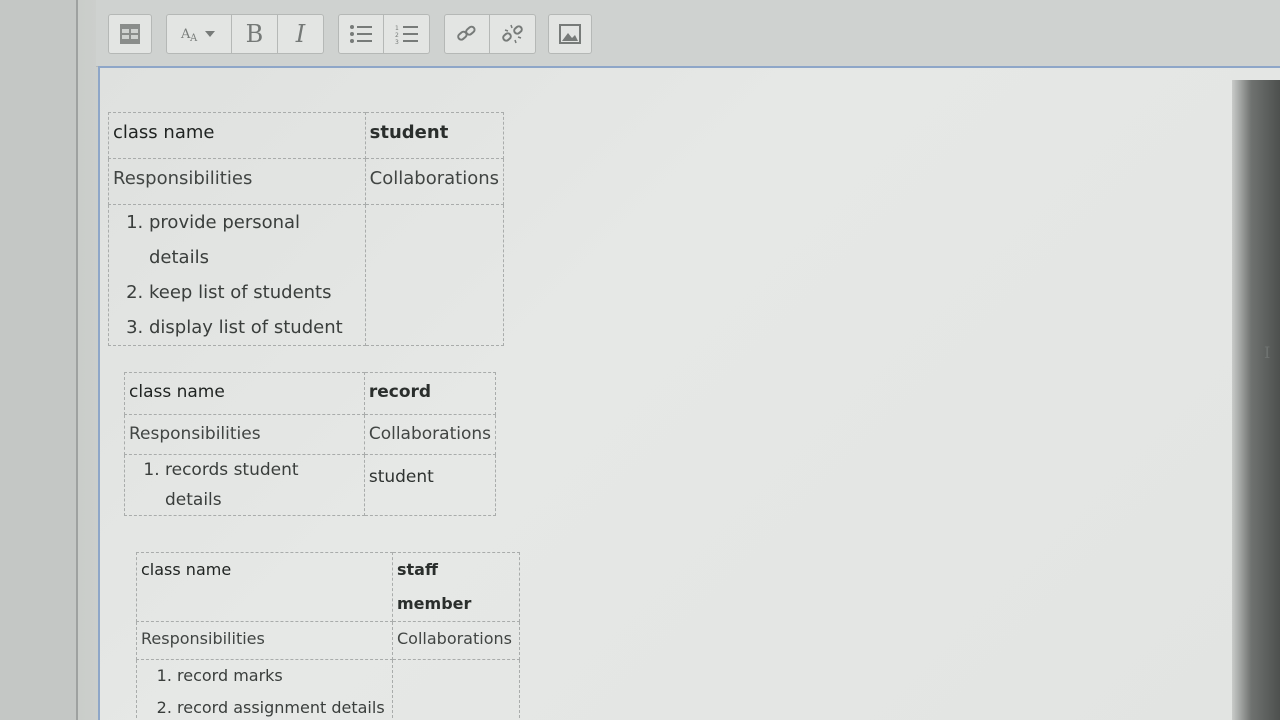 The height and width of the screenshot is (720, 1280). I want to click on bold-button: B, so click(255, 34).